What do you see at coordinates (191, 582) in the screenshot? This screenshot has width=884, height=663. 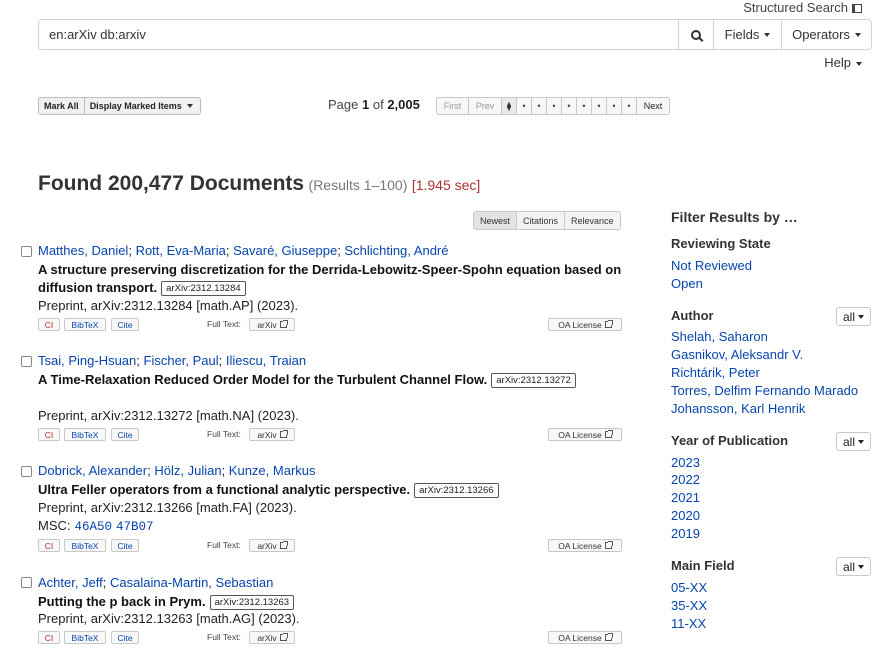 I see `author-link: Casalaina-Martin, Sebastian` at bounding box center [191, 582].